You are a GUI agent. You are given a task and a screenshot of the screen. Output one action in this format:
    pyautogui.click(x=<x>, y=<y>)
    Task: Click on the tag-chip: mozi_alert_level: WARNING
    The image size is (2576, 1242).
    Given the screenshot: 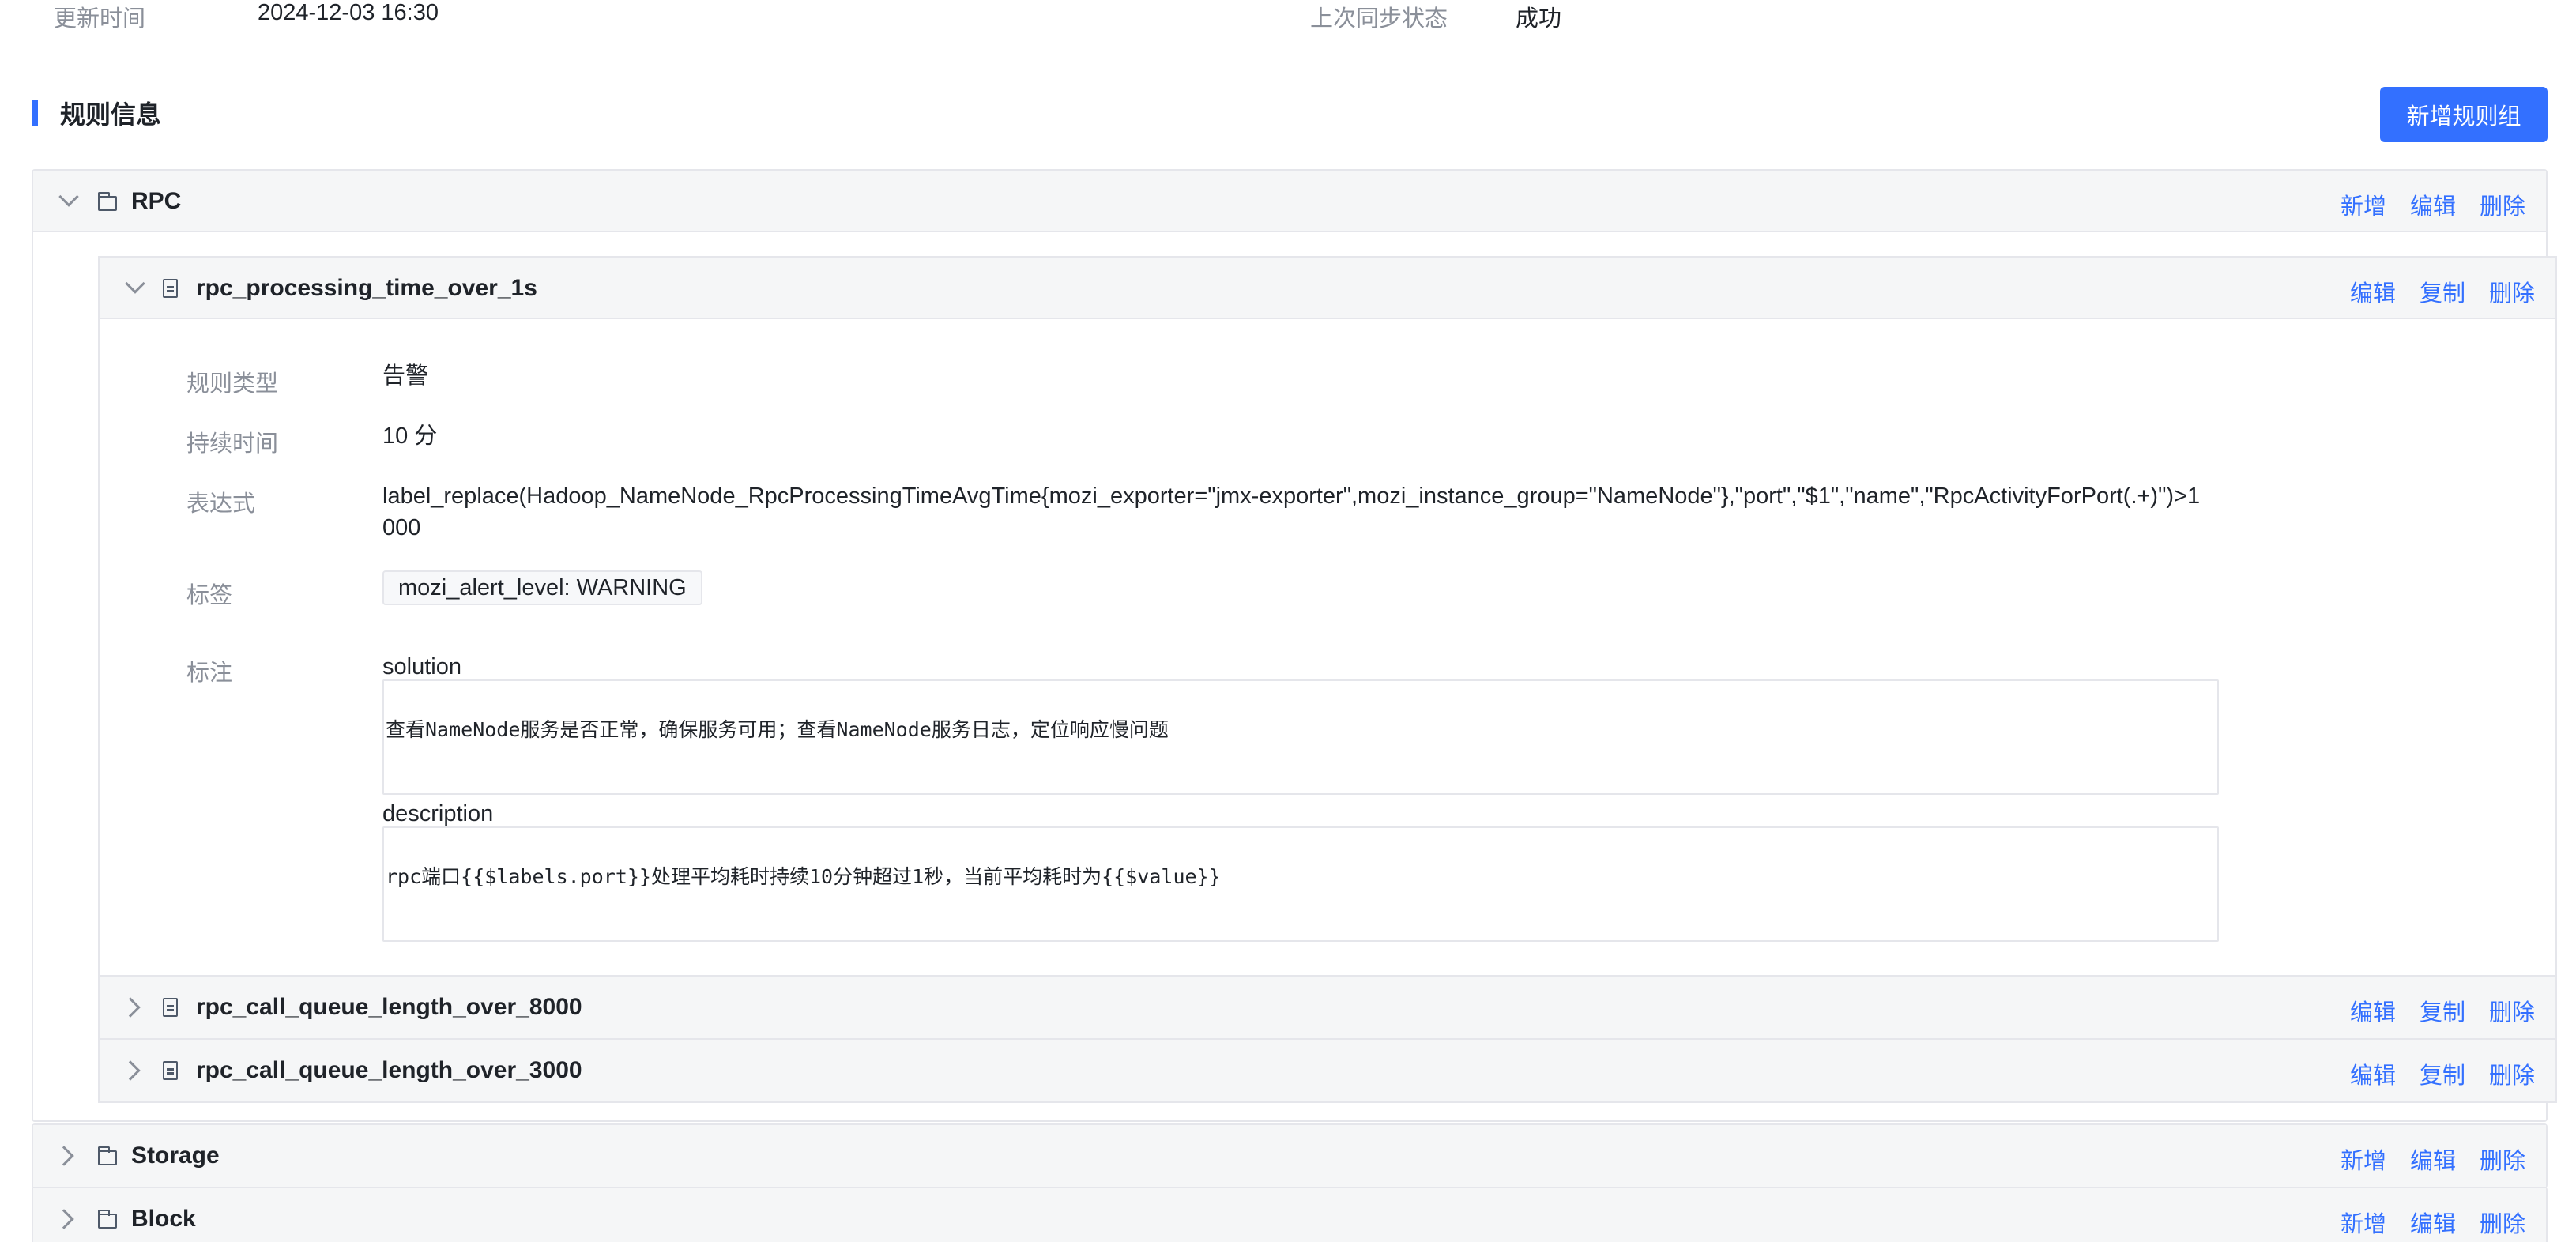 What is the action you would take?
    pyautogui.click(x=542, y=588)
    